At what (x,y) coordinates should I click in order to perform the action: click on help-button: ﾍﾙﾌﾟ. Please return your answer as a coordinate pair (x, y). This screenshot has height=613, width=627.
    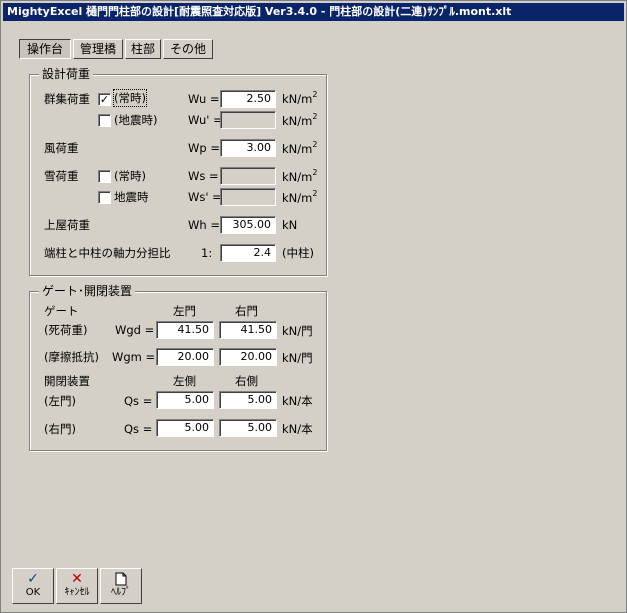
    Looking at the image, I should click on (121, 586).